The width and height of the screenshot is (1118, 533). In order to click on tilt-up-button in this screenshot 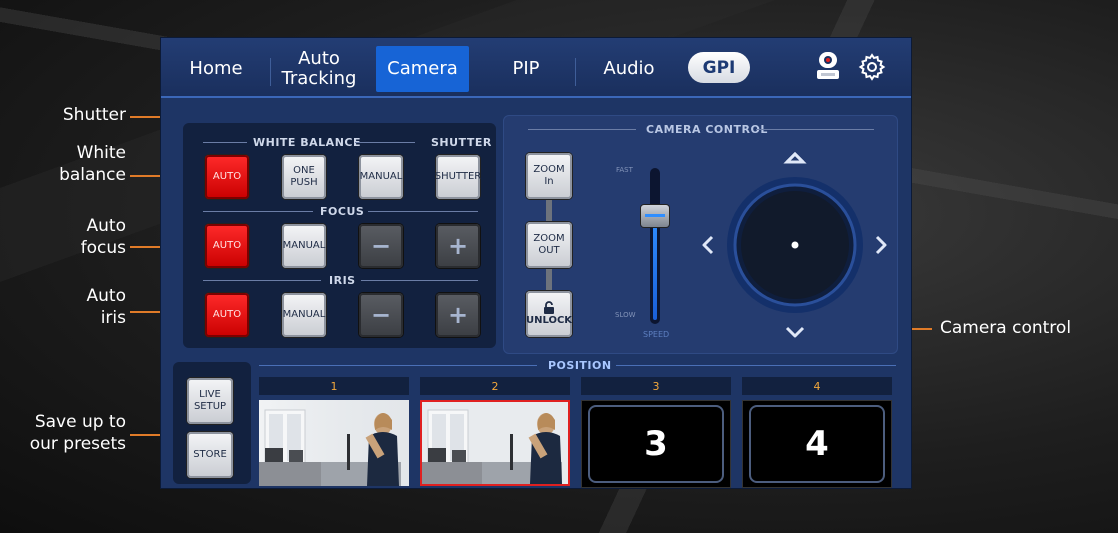, I will do `click(795, 161)`.